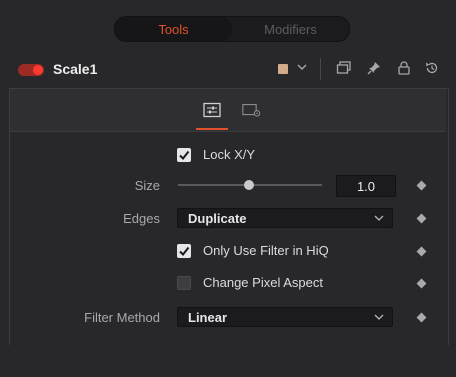 The width and height of the screenshot is (456, 377). What do you see at coordinates (38, 70) in the screenshot?
I see `toggle-knob` at bounding box center [38, 70].